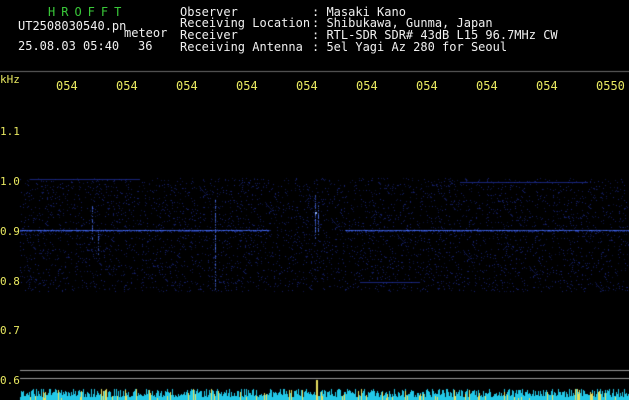 Image resolution: width=629 pixels, height=400 pixels. I want to click on y-tick-label: 0.6, so click(10, 380).